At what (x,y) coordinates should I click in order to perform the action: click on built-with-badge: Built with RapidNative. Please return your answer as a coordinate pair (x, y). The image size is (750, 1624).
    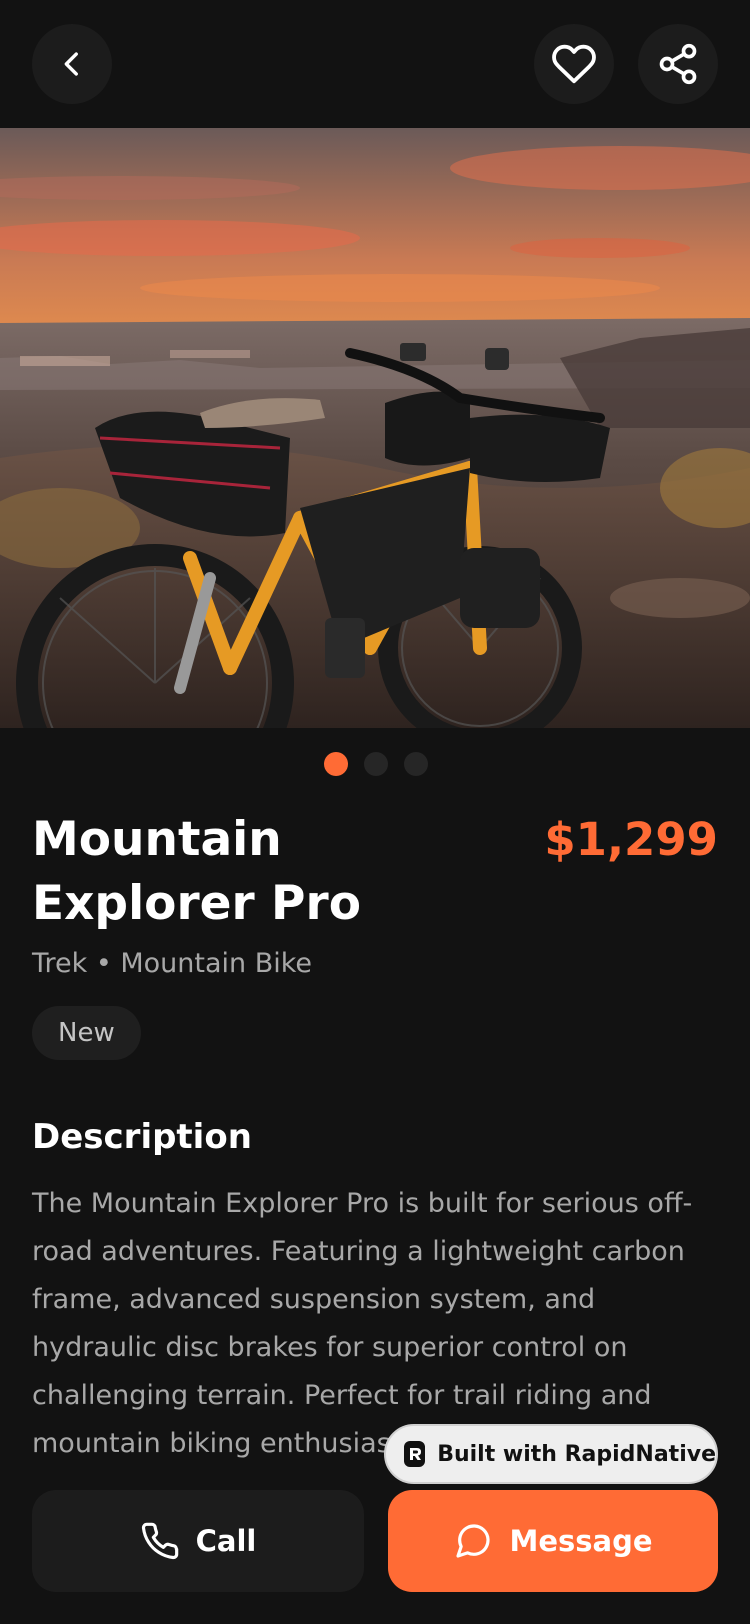
    Looking at the image, I should click on (551, 1454).